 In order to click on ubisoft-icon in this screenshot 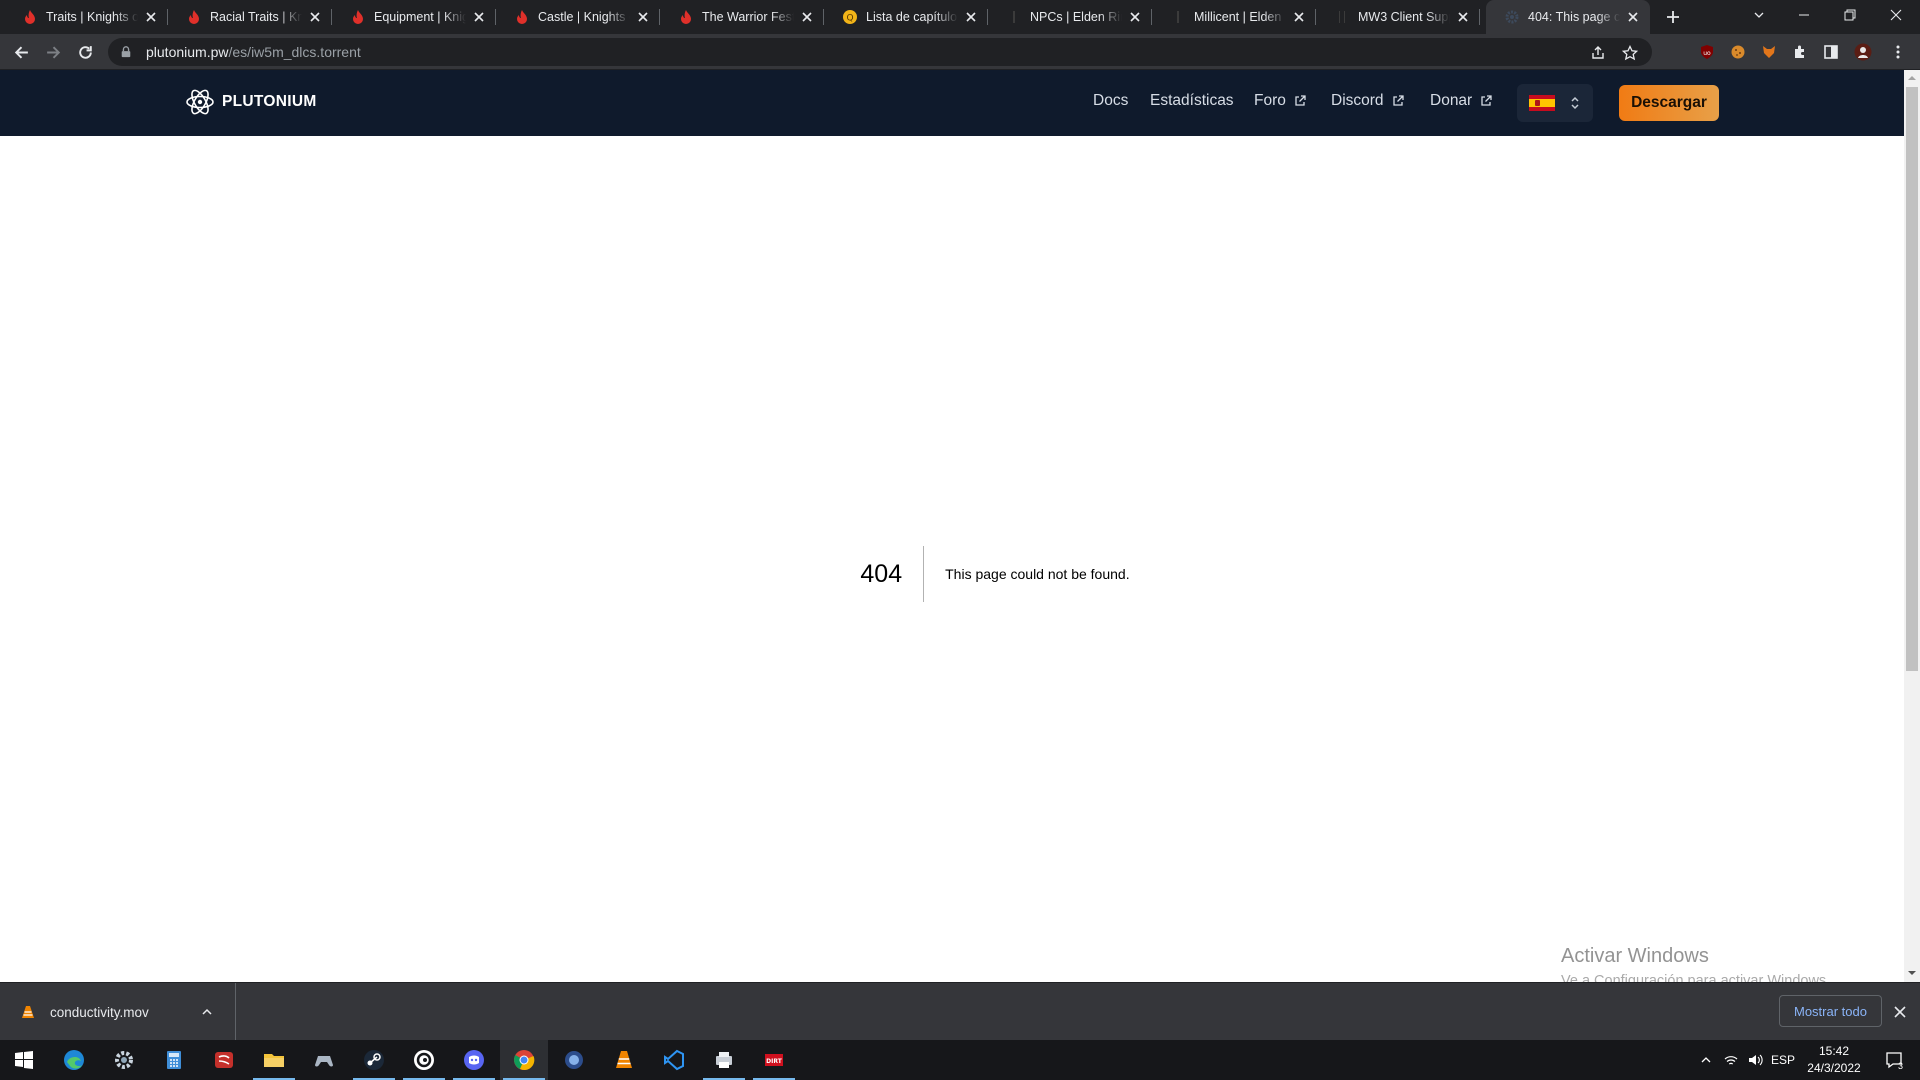, I will do `click(424, 1060)`.